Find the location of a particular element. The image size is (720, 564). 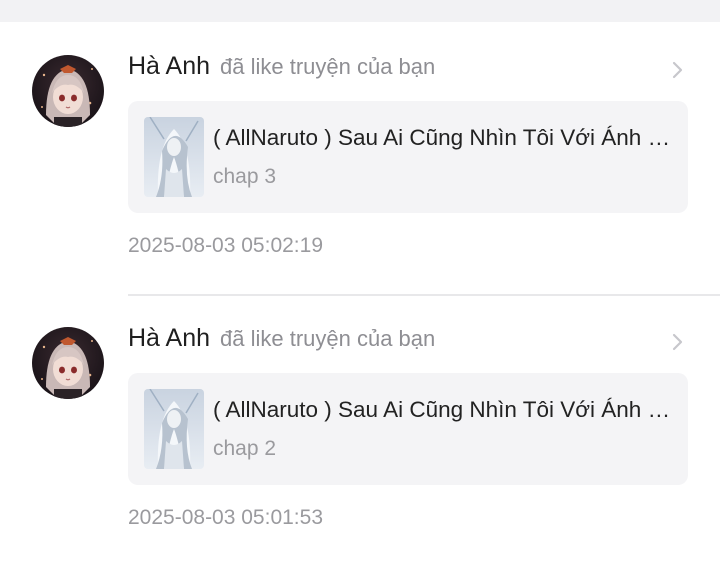

timestamp: 2025-08-03 05:01:53 is located at coordinates (225, 517).